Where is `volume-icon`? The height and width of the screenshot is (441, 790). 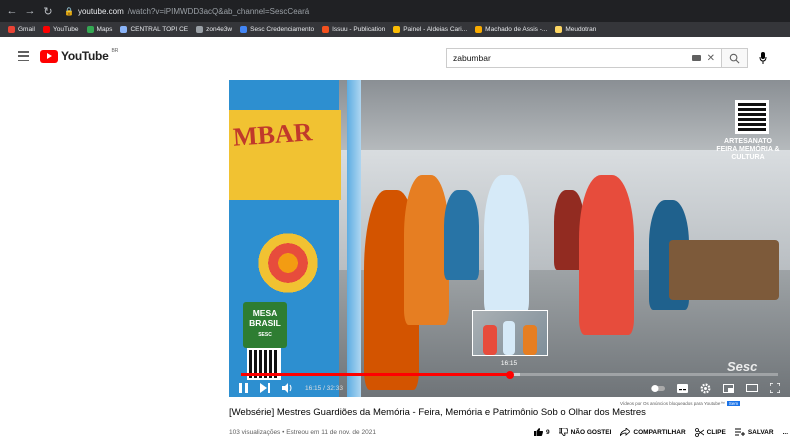
volume-icon is located at coordinates (287, 388).